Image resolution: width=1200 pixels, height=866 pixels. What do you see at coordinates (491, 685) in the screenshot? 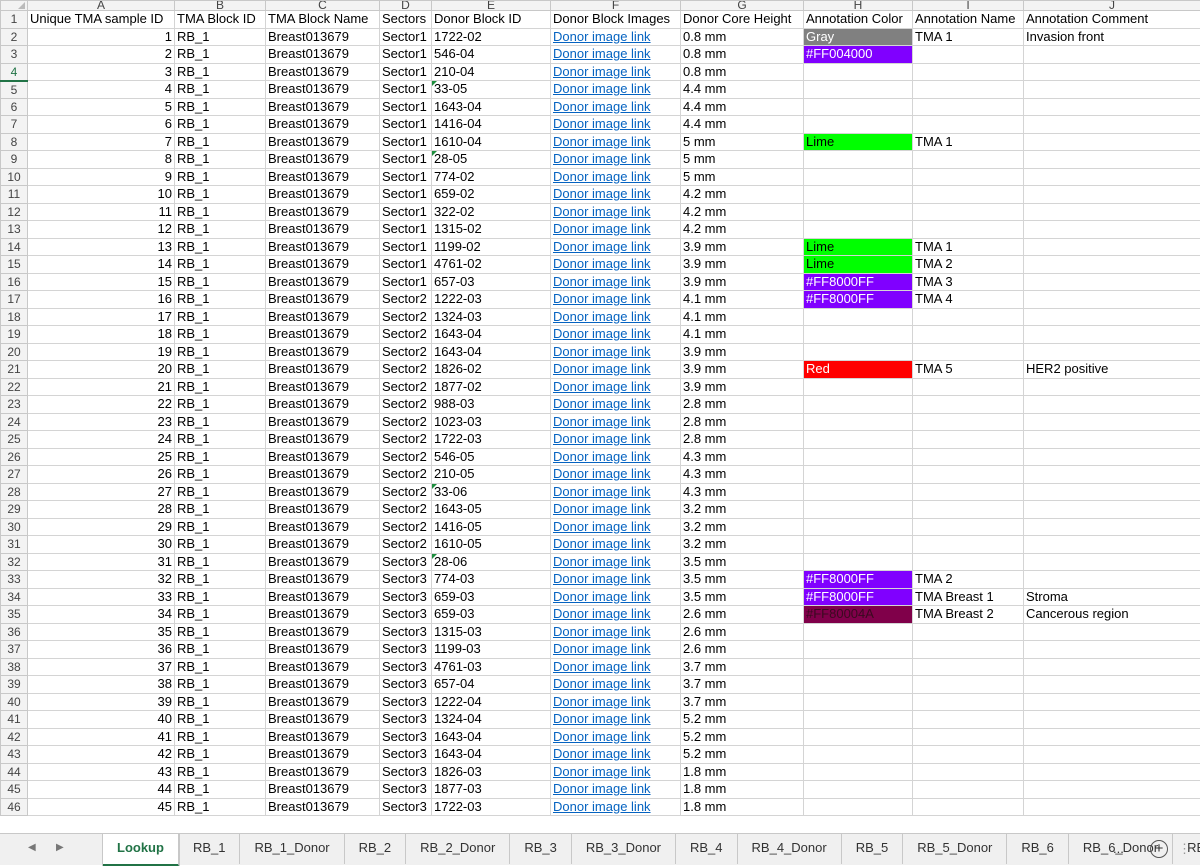
I see `donor-block-id-cell: 657-04` at bounding box center [491, 685].